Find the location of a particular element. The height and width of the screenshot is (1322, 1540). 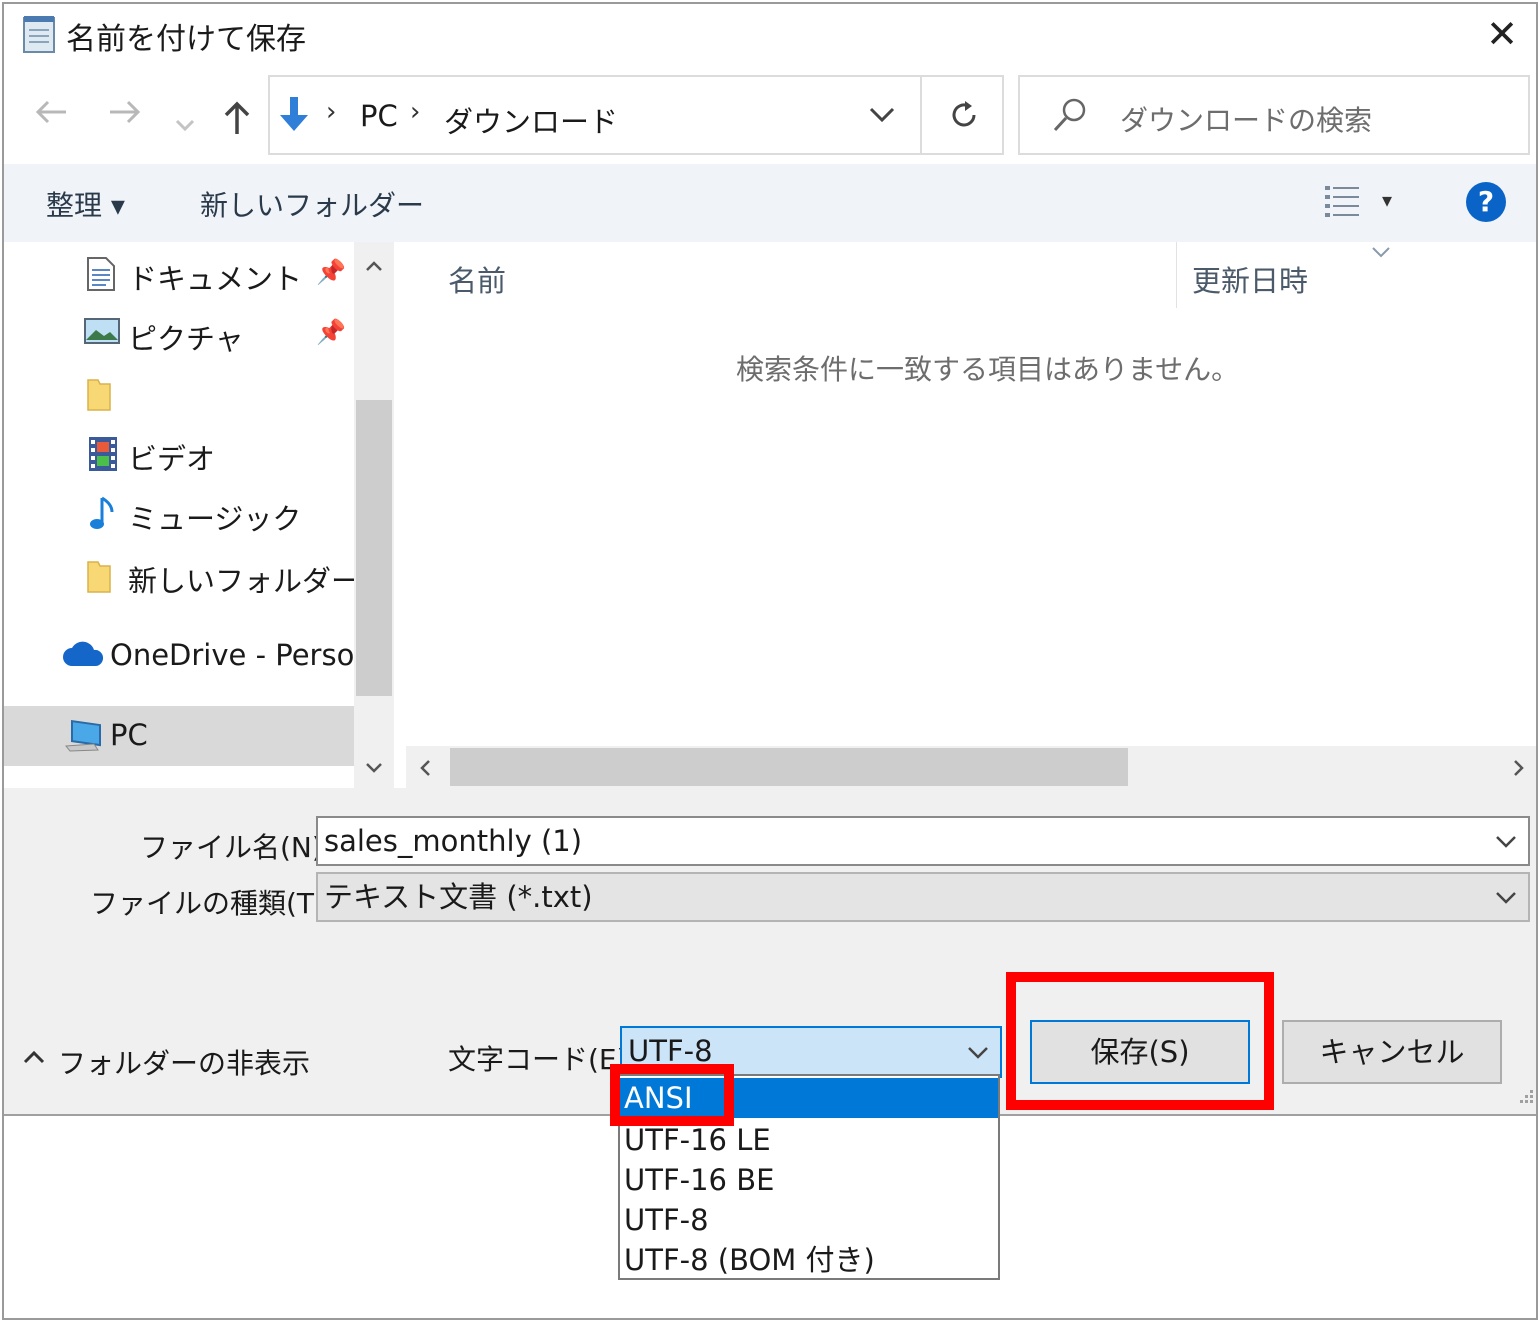

scroll-up-icon is located at coordinates (374, 267).